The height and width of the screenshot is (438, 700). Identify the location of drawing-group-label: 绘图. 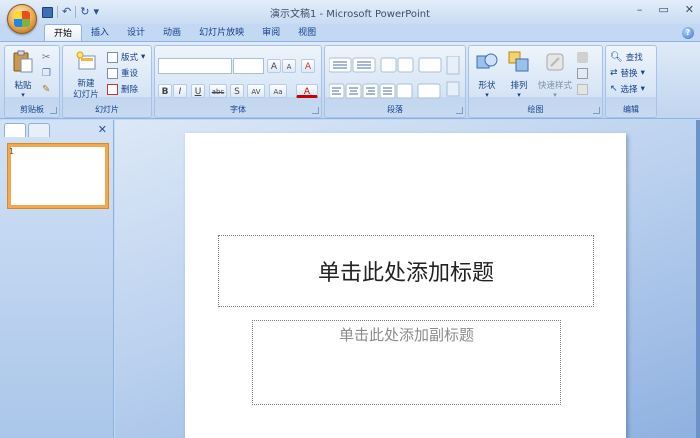
(535, 109).